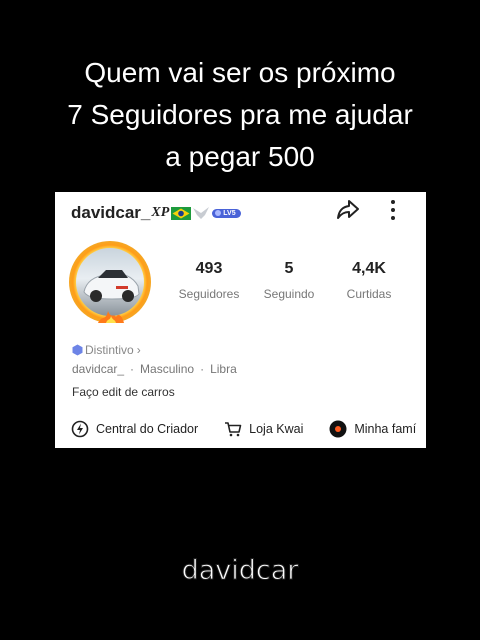 Image resolution: width=480 pixels, height=640 pixels. Describe the element at coordinates (240, 156) in the screenshot. I see `caption-line-3: a pegar 500` at that location.